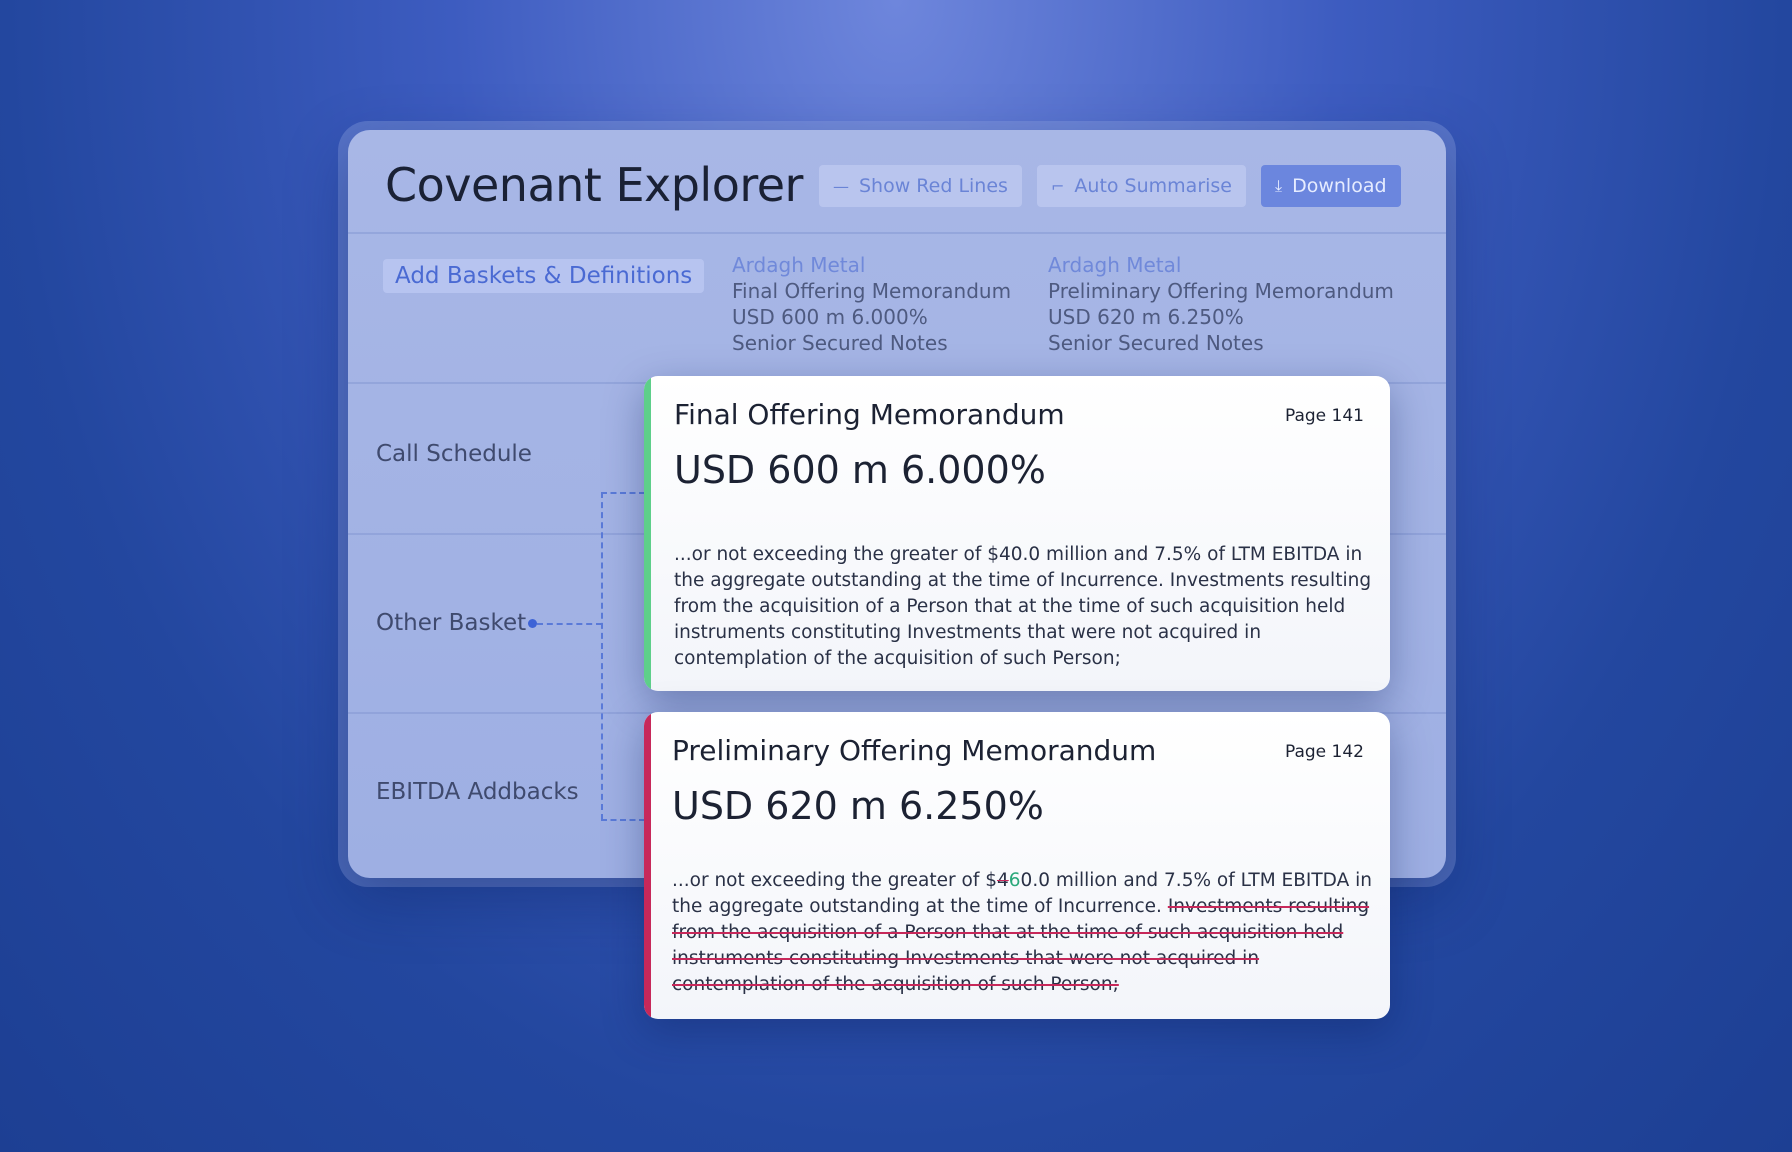 The image size is (1792, 1152). What do you see at coordinates (1058, 186) in the screenshot?
I see `sparkle-icon: ⌐` at bounding box center [1058, 186].